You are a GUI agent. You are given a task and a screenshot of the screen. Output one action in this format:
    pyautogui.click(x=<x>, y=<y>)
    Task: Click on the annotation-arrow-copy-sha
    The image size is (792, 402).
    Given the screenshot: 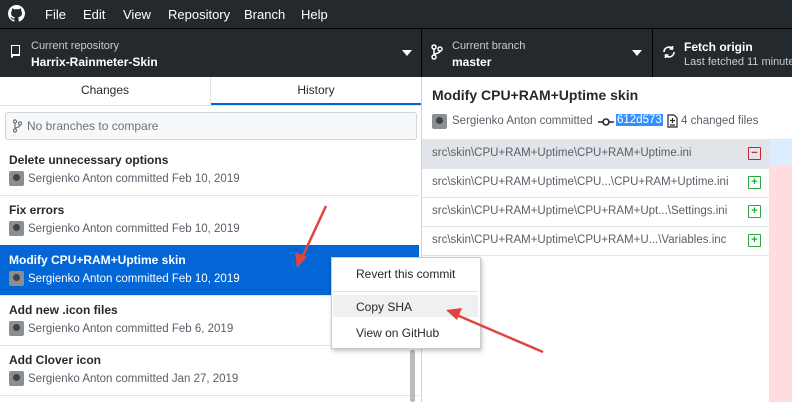 What is the action you would take?
    pyautogui.click(x=495, y=331)
    